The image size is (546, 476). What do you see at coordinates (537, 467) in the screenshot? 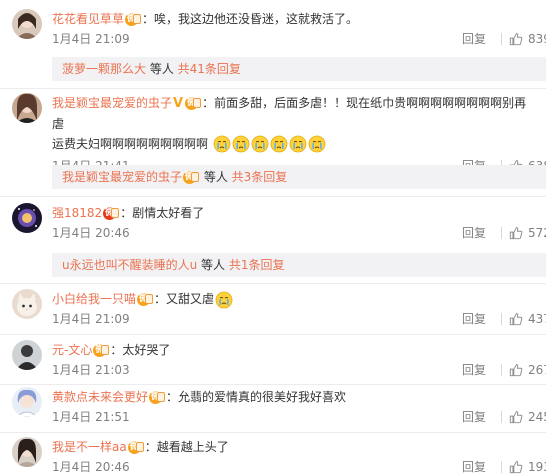
I see `like-count: 193` at bounding box center [537, 467].